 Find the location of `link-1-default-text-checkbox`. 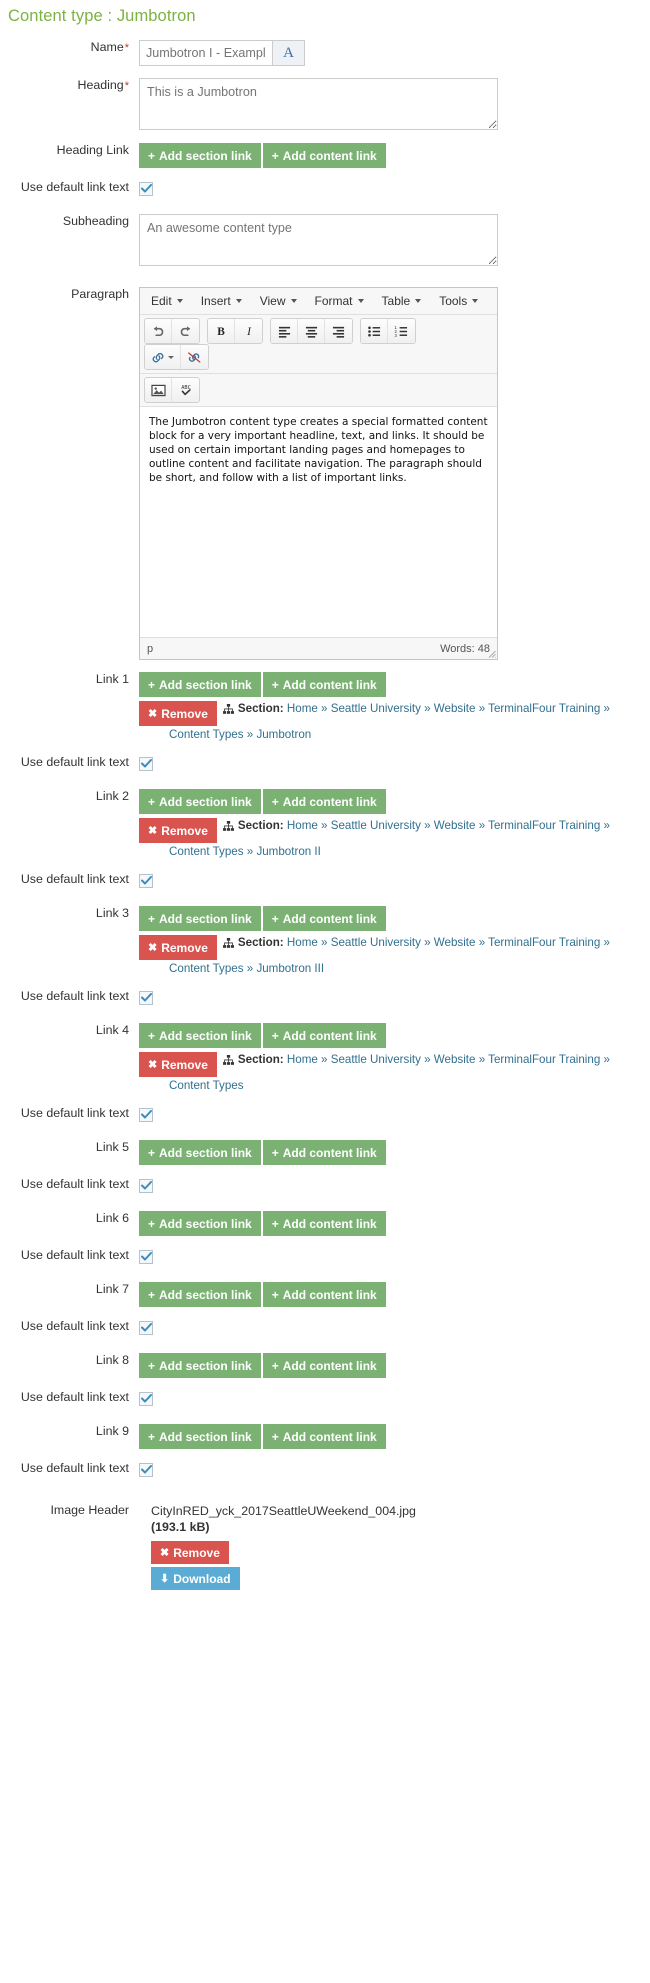

link-1-default-text-checkbox is located at coordinates (146, 763).